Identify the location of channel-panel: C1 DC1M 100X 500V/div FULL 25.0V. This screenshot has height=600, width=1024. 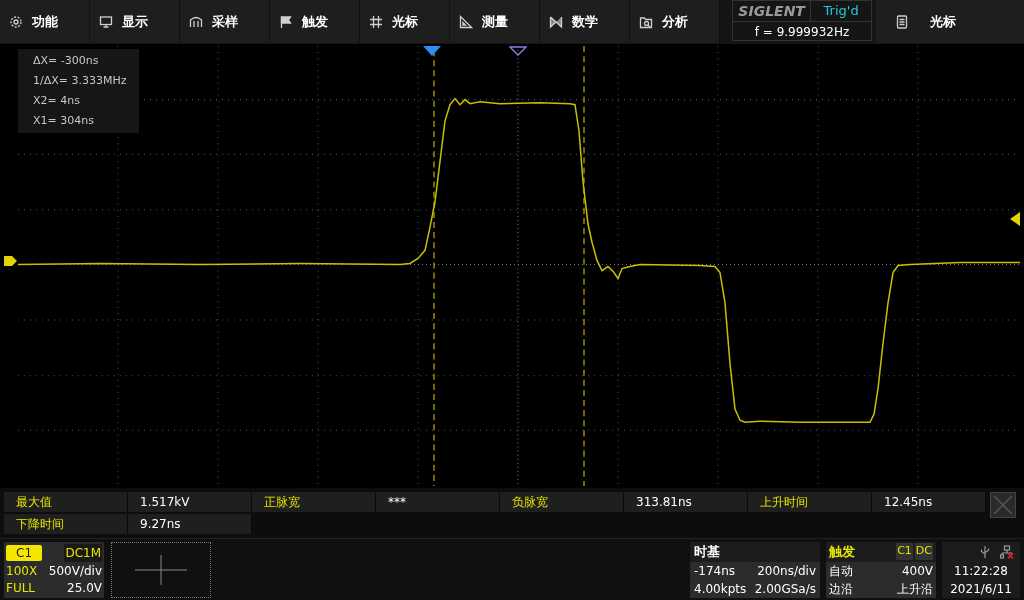
(54, 569).